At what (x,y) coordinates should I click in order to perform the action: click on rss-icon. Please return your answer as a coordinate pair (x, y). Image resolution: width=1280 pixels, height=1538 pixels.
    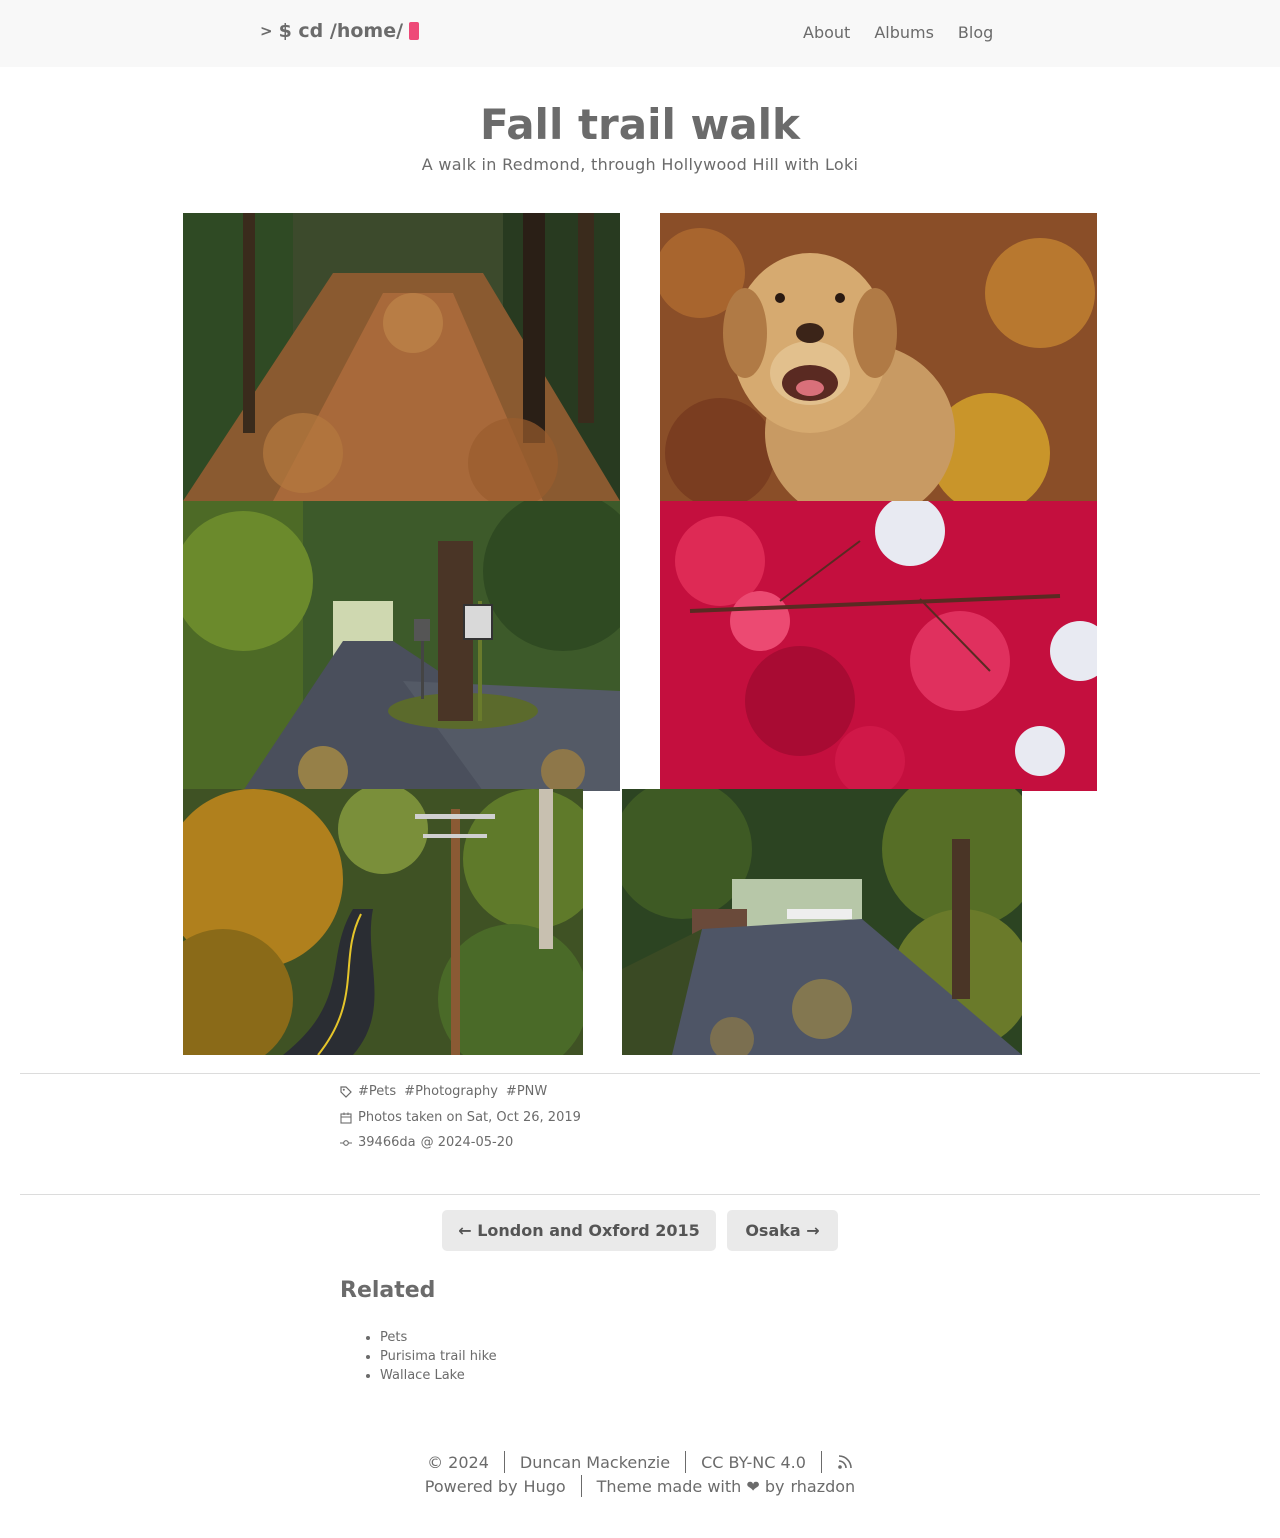
    Looking at the image, I should click on (845, 1462).